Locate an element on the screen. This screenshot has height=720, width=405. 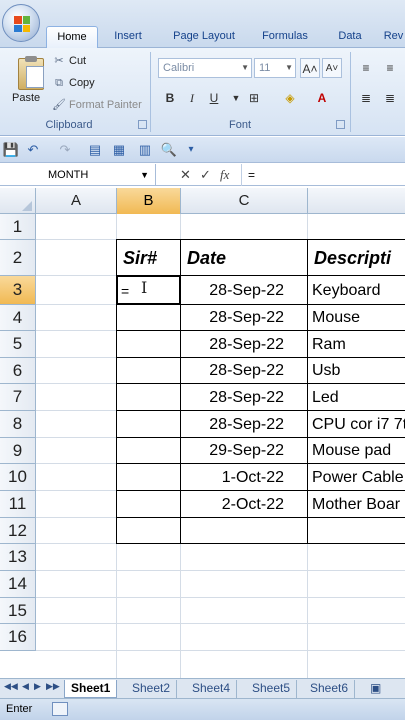
row-header: 4 is located at coordinates (18, 318).